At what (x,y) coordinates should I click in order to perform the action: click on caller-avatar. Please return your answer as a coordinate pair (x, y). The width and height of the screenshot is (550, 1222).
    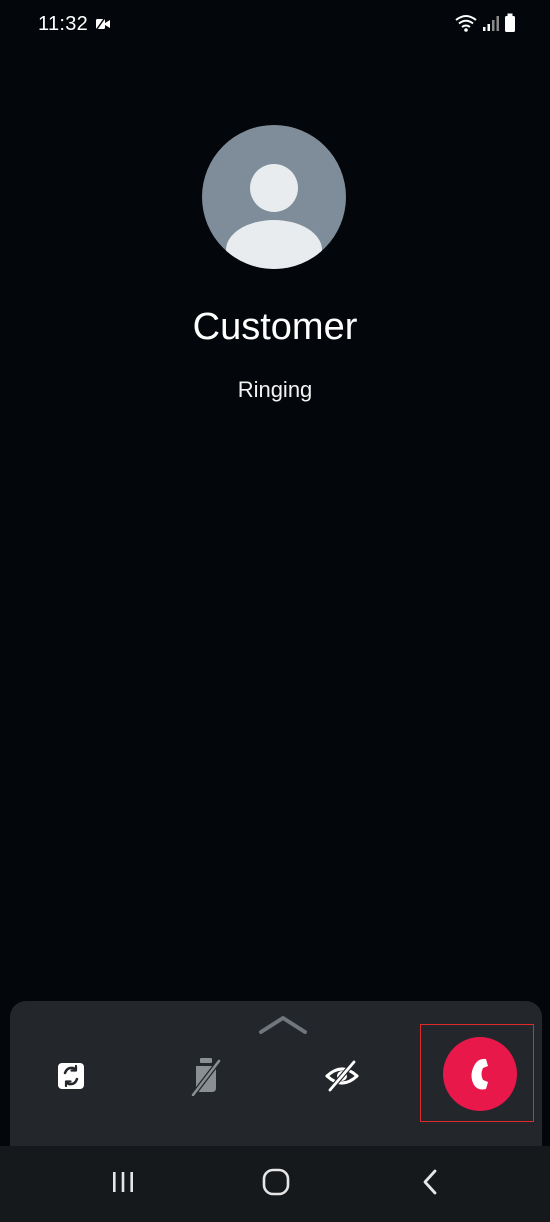
    Looking at the image, I should click on (274, 197).